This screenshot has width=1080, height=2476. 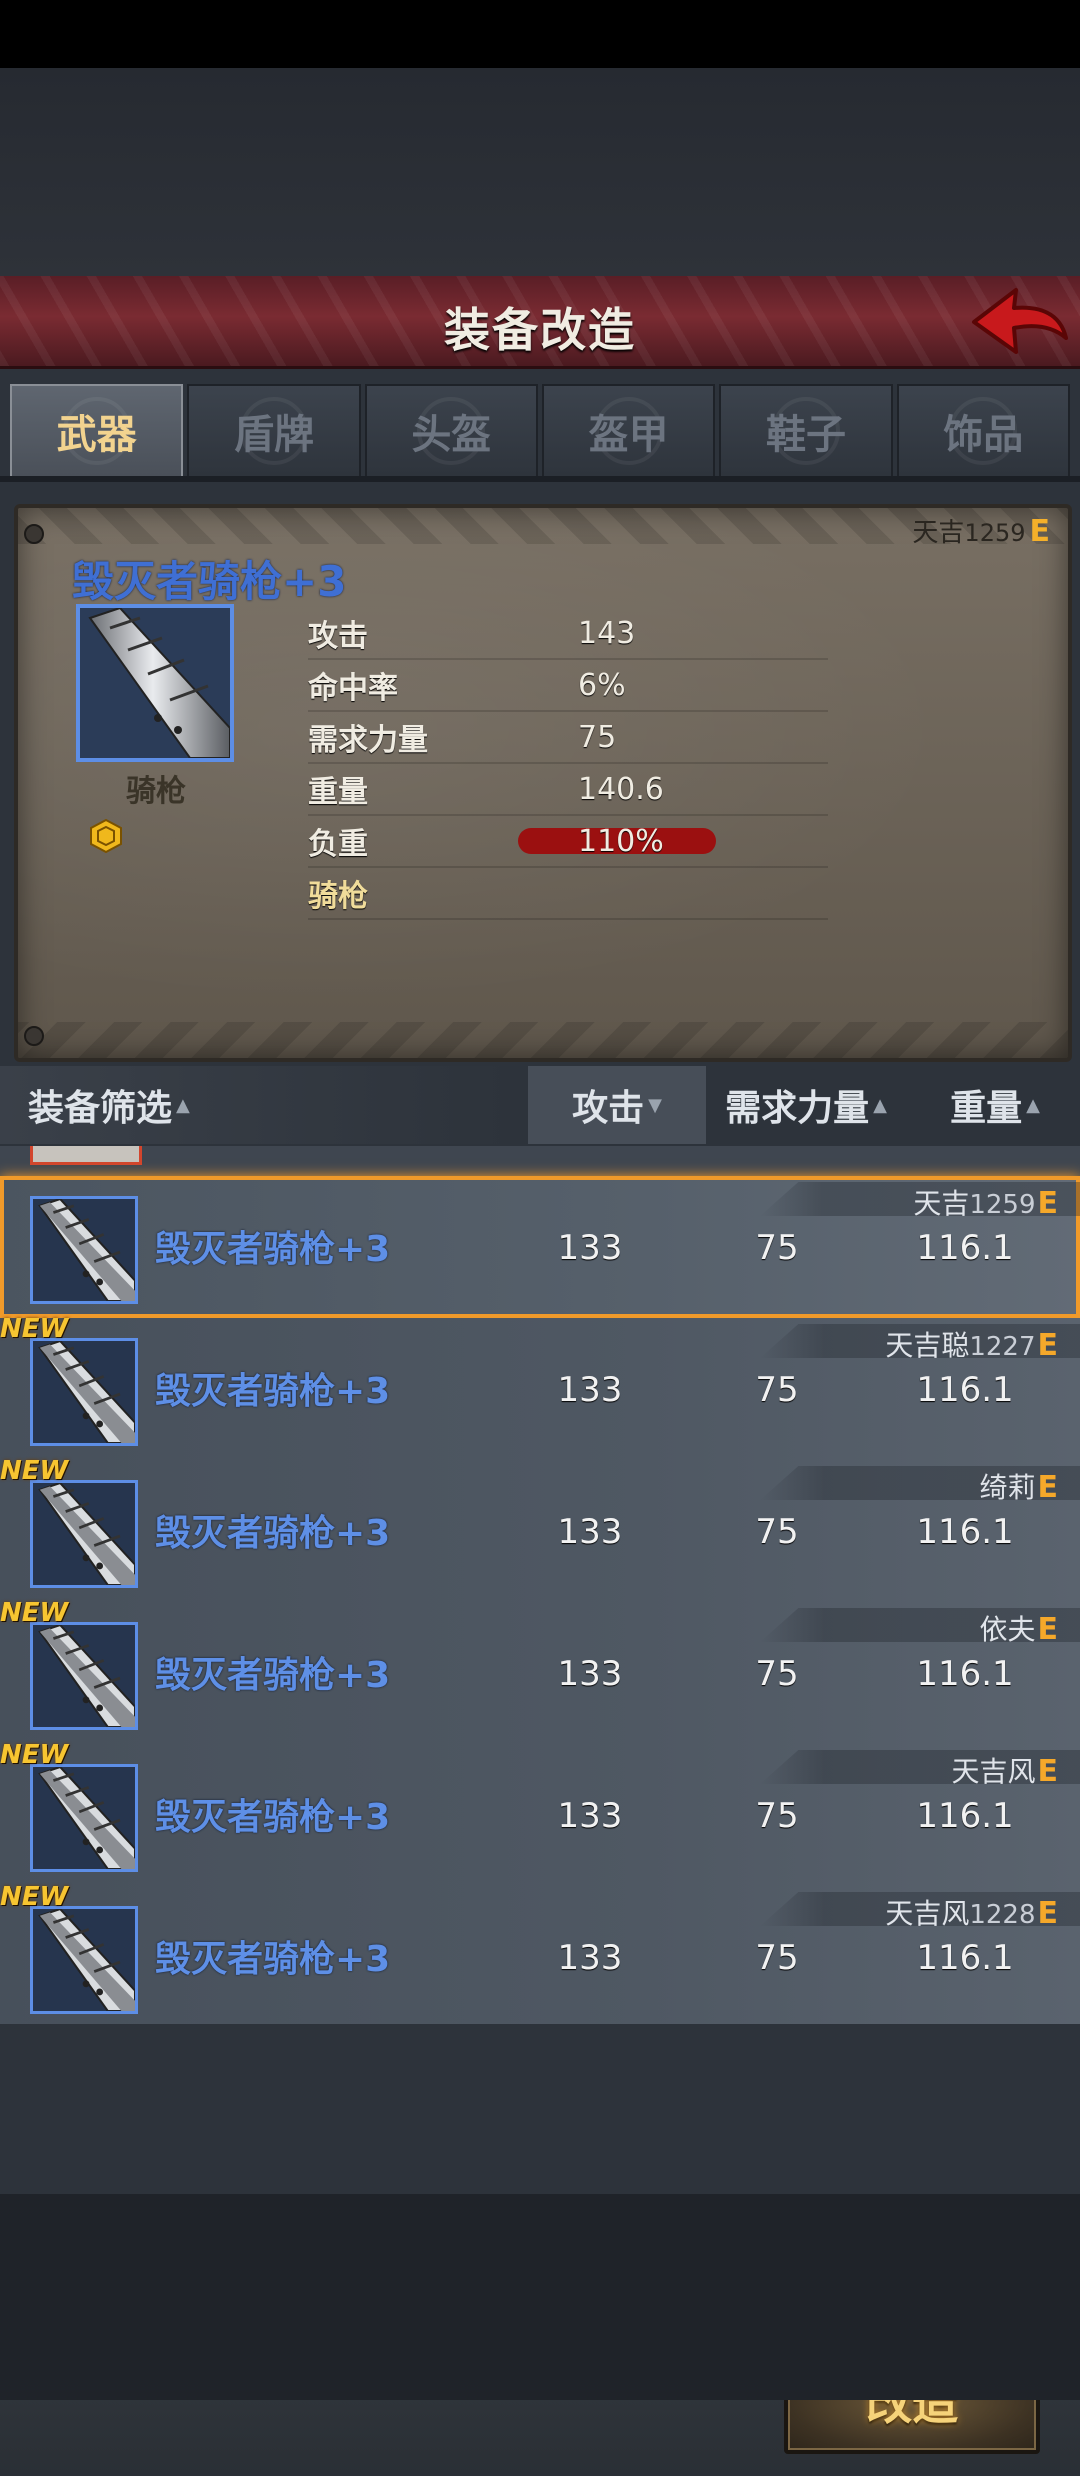 I want to click on sort-attack-button: 攻击 ▼, so click(x=617, y=1105).